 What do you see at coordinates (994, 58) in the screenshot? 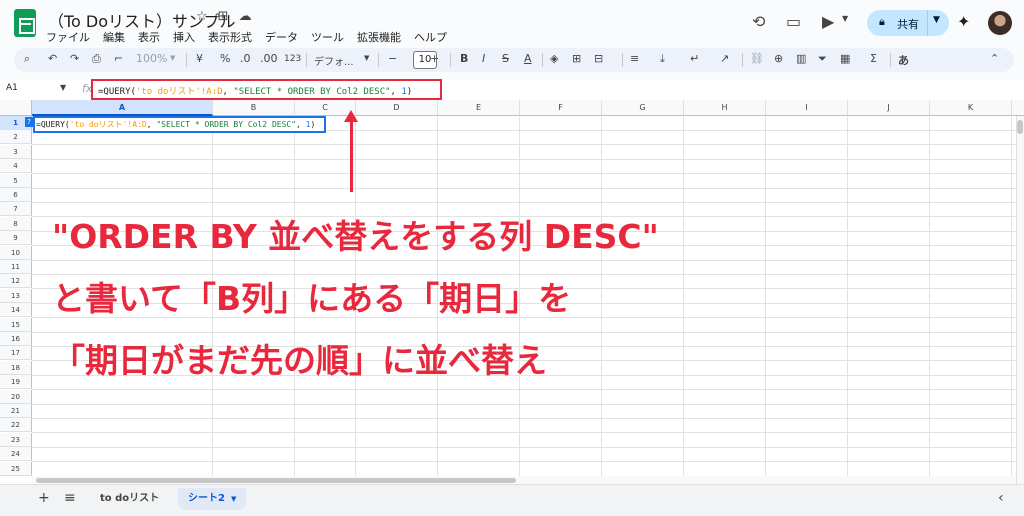
I see `hide-menus-chevron-up-icon: ⌃` at bounding box center [994, 58].